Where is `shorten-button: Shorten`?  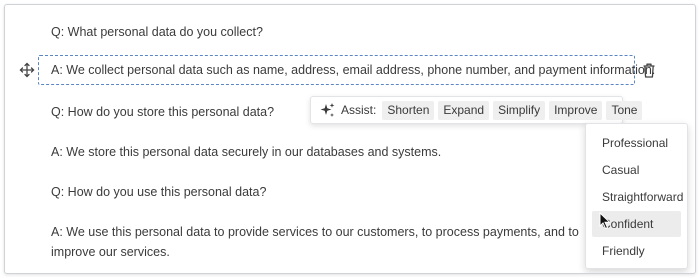
shorten-button: Shorten is located at coordinates (408, 110).